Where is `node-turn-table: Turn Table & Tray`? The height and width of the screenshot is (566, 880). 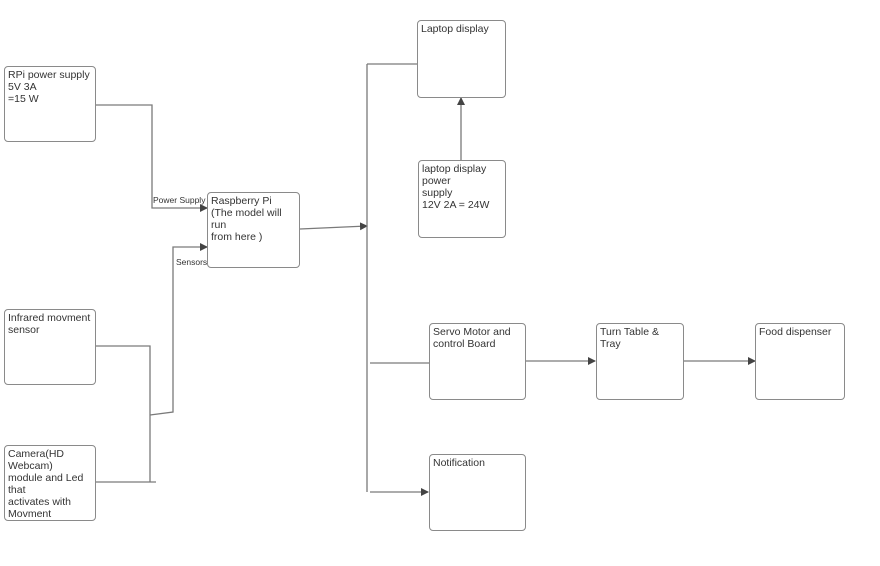
node-turn-table: Turn Table & Tray is located at coordinates (640, 361).